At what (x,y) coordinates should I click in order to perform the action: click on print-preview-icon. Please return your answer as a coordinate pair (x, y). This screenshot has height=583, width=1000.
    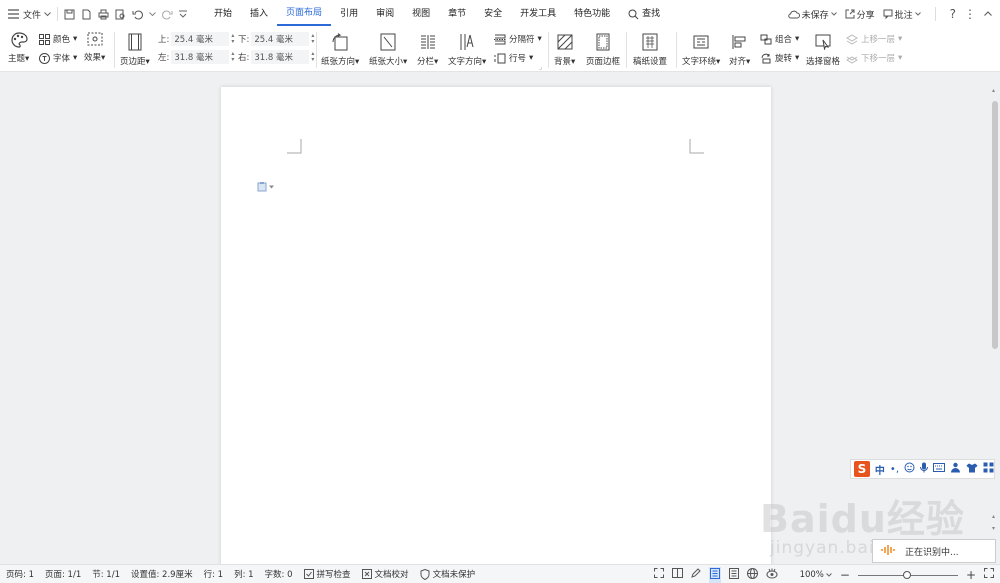
    Looking at the image, I should click on (120, 14).